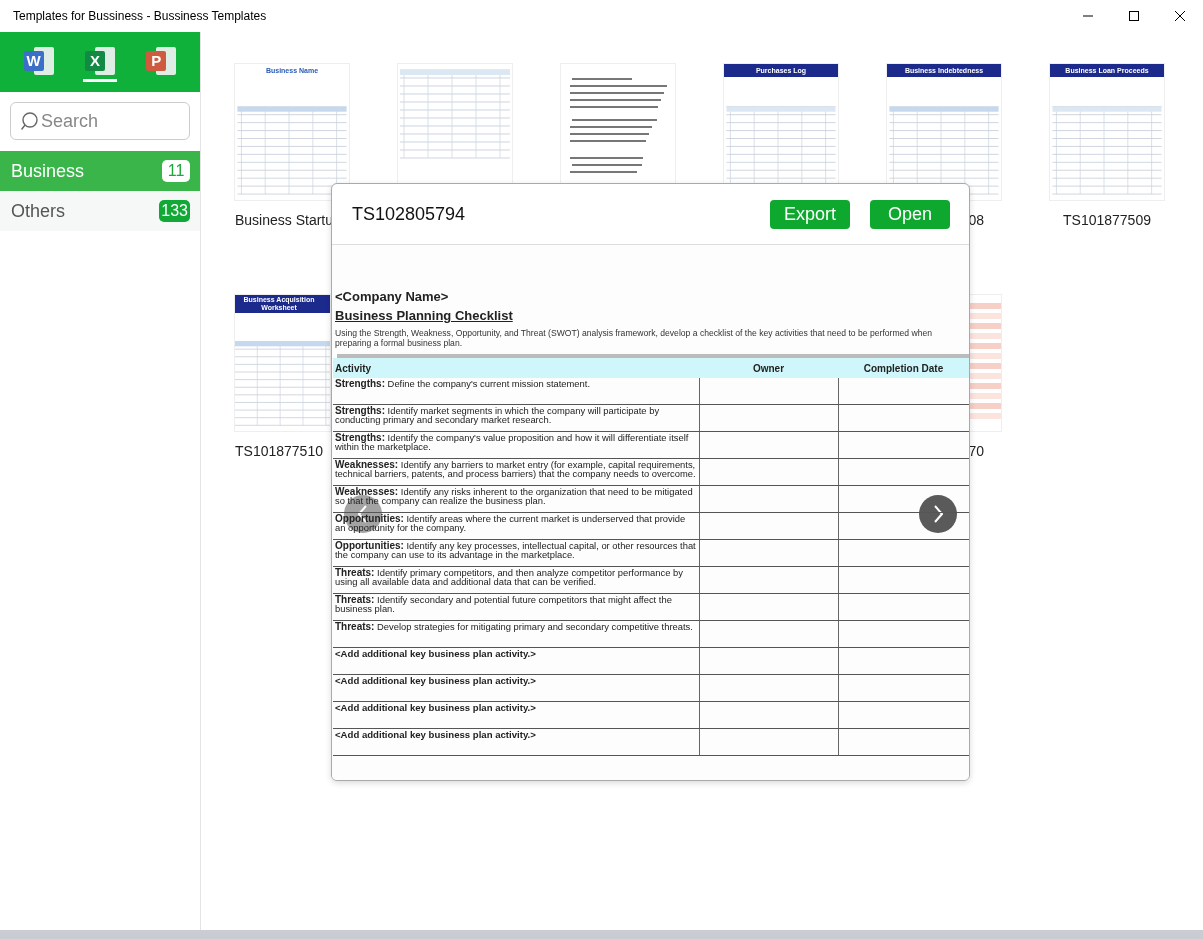 The image size is (1203, 939). I want to click on activity-cell: Strengths: Identify the company's value proposition and how it will differentiate itself within the marketplace., so click(516, 445).